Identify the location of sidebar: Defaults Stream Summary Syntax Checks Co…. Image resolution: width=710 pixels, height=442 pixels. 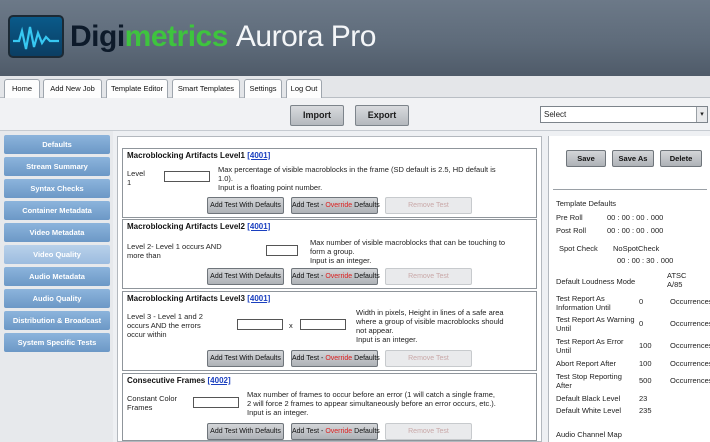
(56, 286).